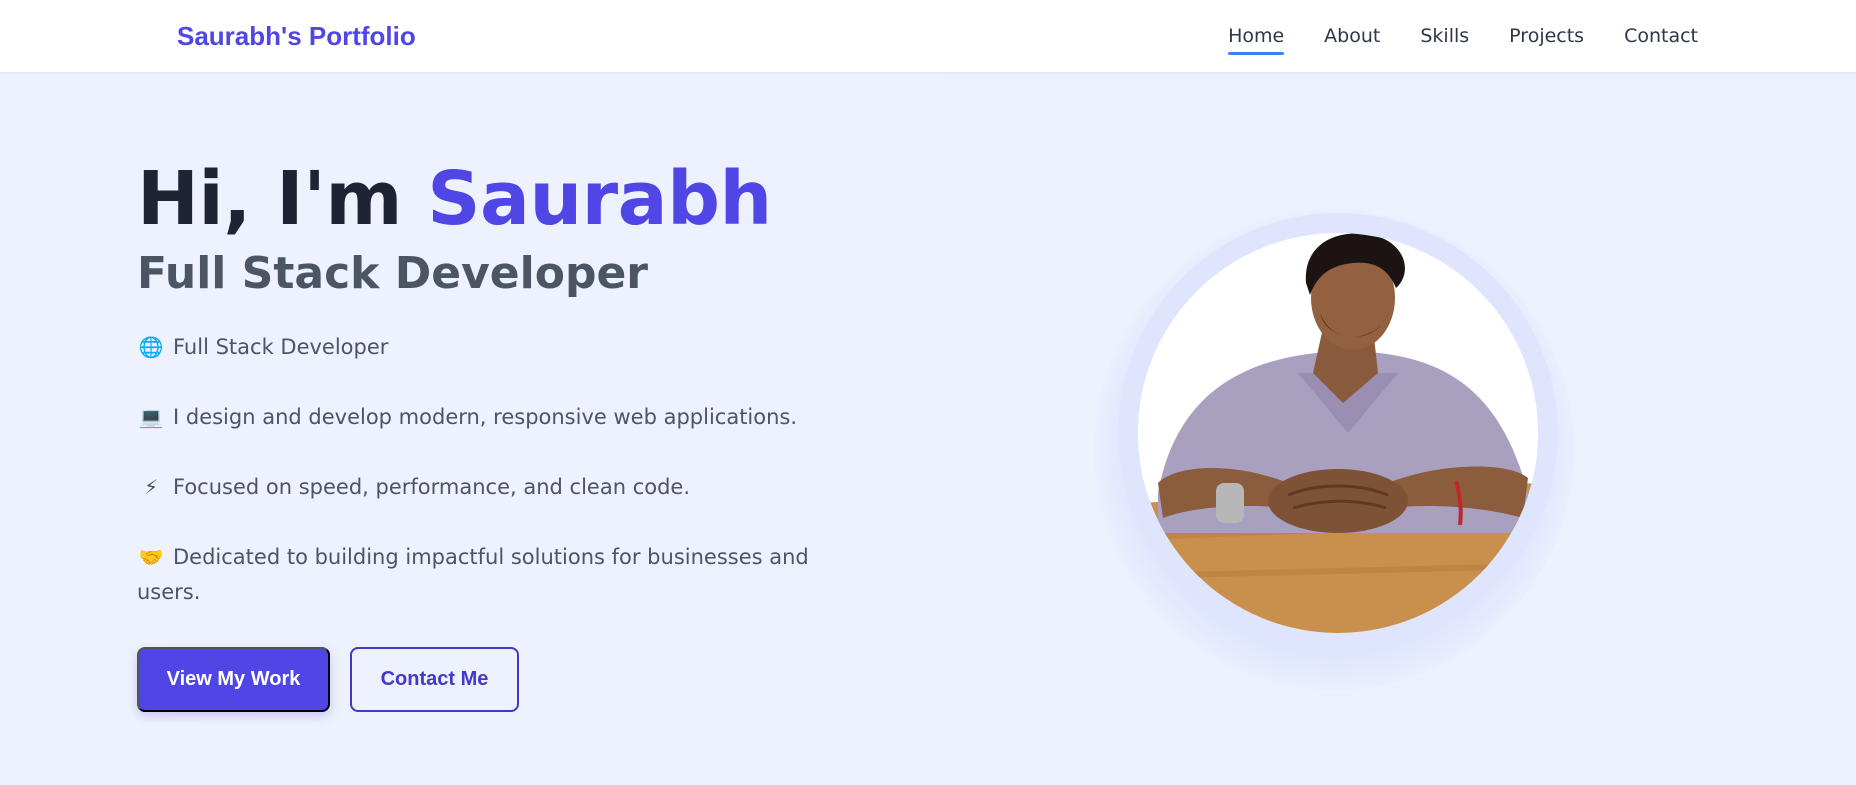 The image size is (1856, 785). What do you see at coordinates (281, 347) in the screenshot?
I see `bullet-text: Full Stack Developer` at bounding box center [281, 347].